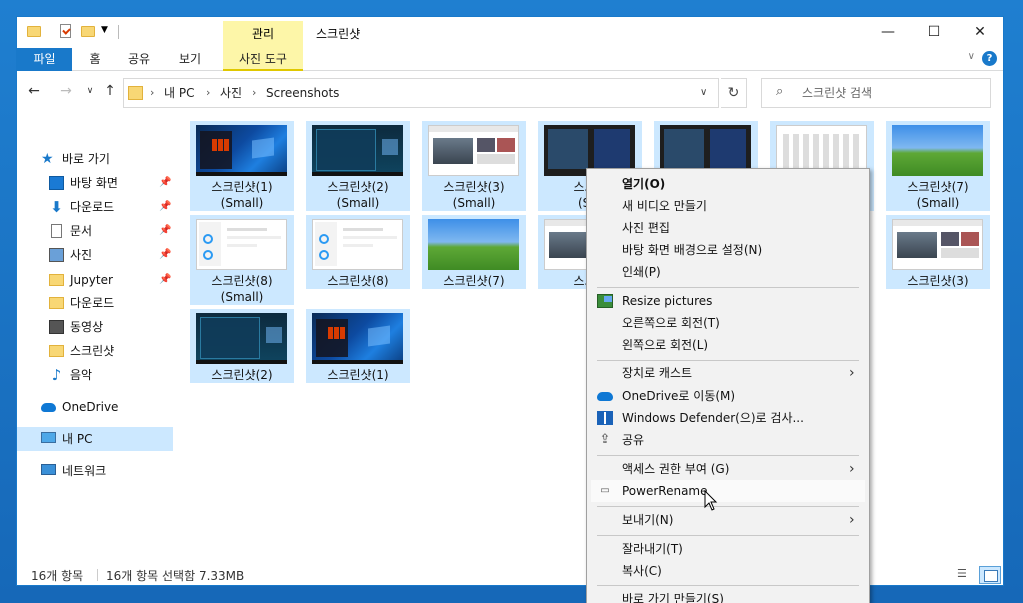 The height and width of the screenshot is (603, 1023). I want to click on tab-view: 보기, so click(190, 59).